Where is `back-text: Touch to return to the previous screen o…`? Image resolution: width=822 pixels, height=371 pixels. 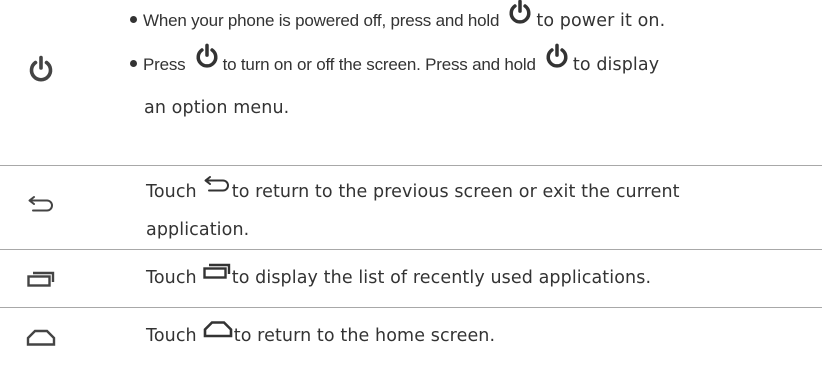 back-text: Touch to return to the previous screen o… is located at coordinates (479, 192).